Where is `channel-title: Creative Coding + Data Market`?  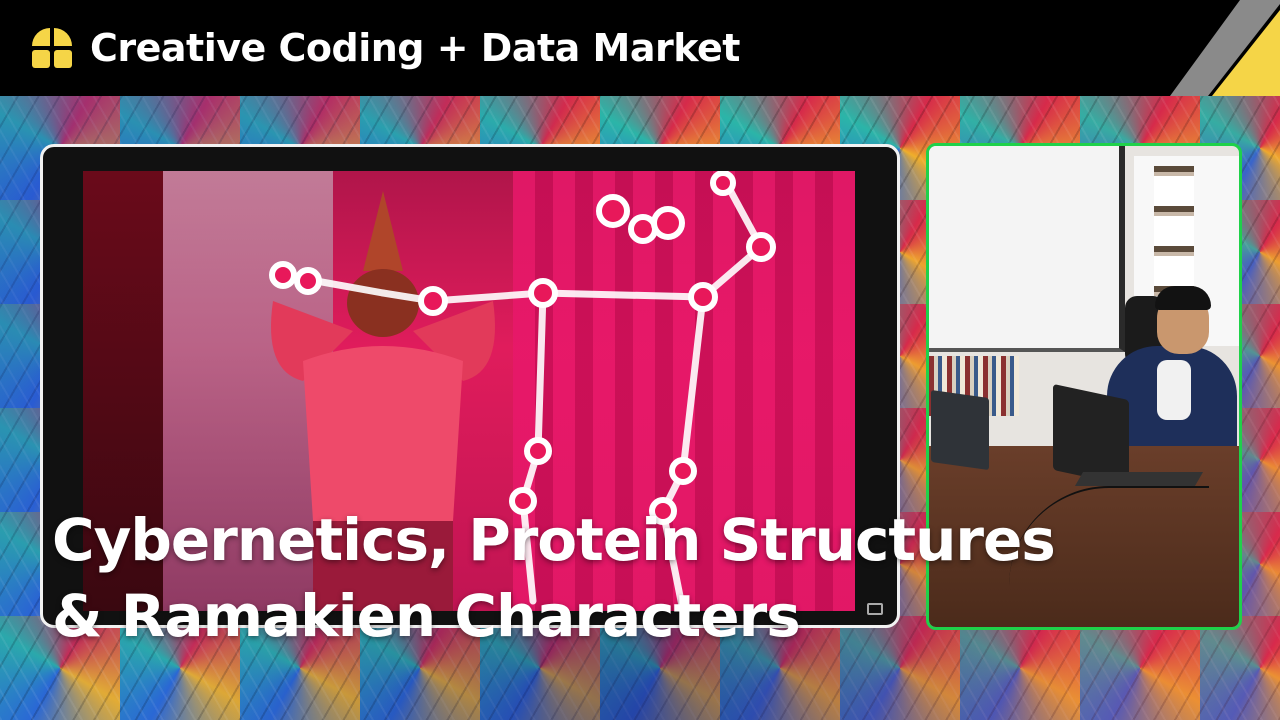 channel-title: Creative Coding + Data Market is located at coordinates (415, 48).